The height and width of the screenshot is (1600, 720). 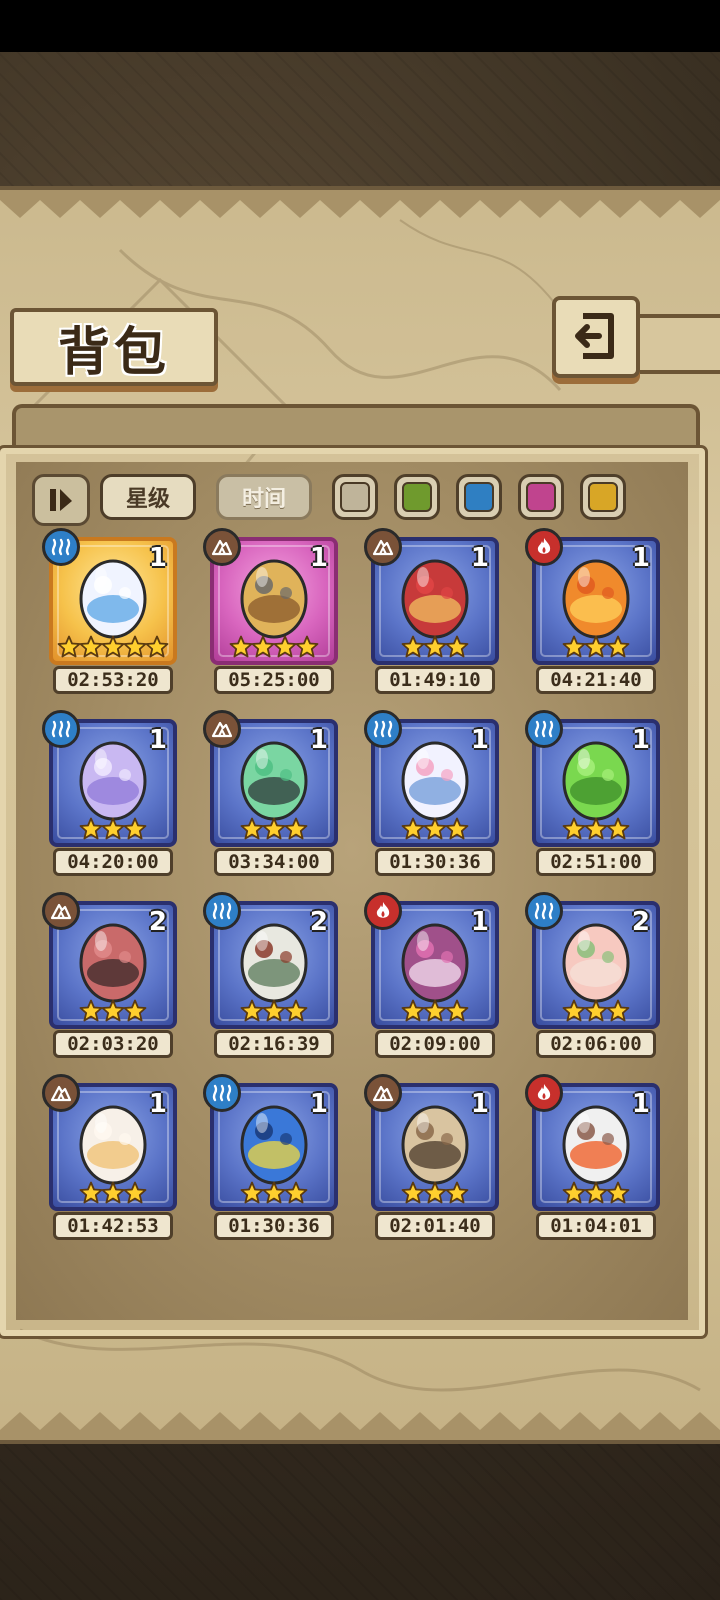 What do you see at coordinates (435, 1141) in the screenshot?
I see `straw-hat-egg-icon` at bounding box center [435, 1141].